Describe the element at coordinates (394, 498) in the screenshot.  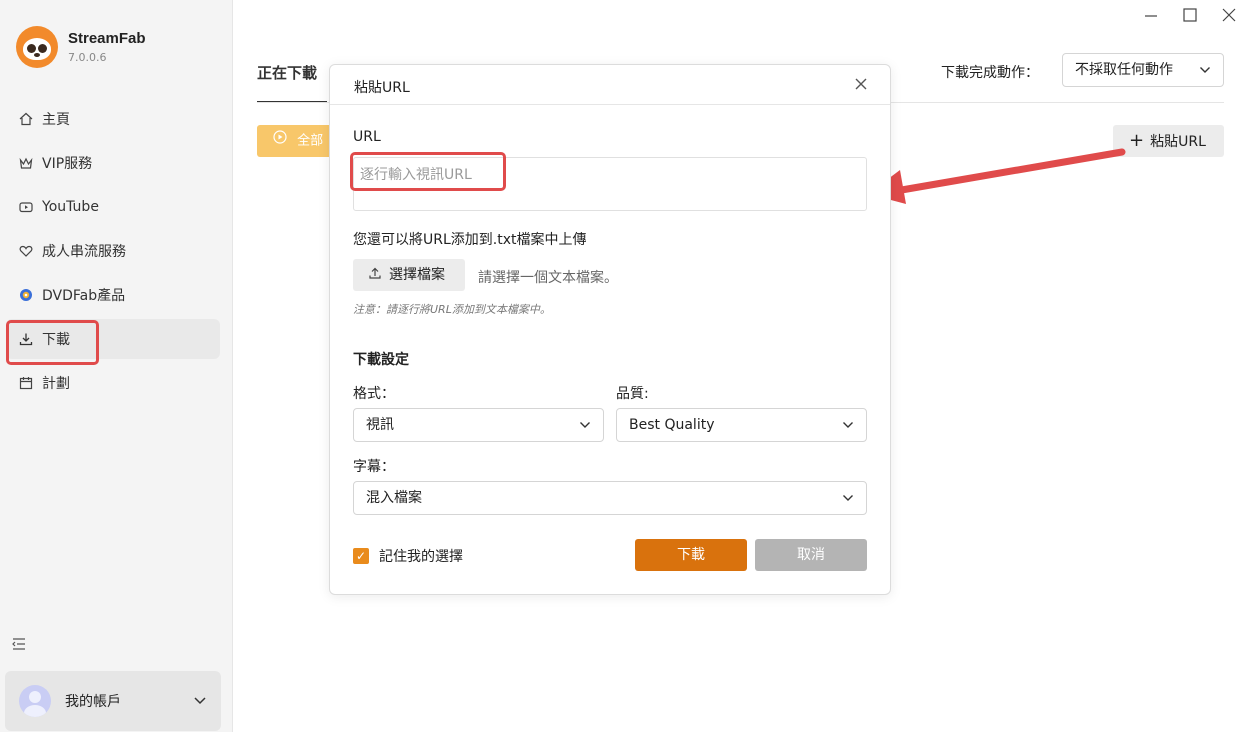
I see `subtitle-value: 混入檔案` at that location.